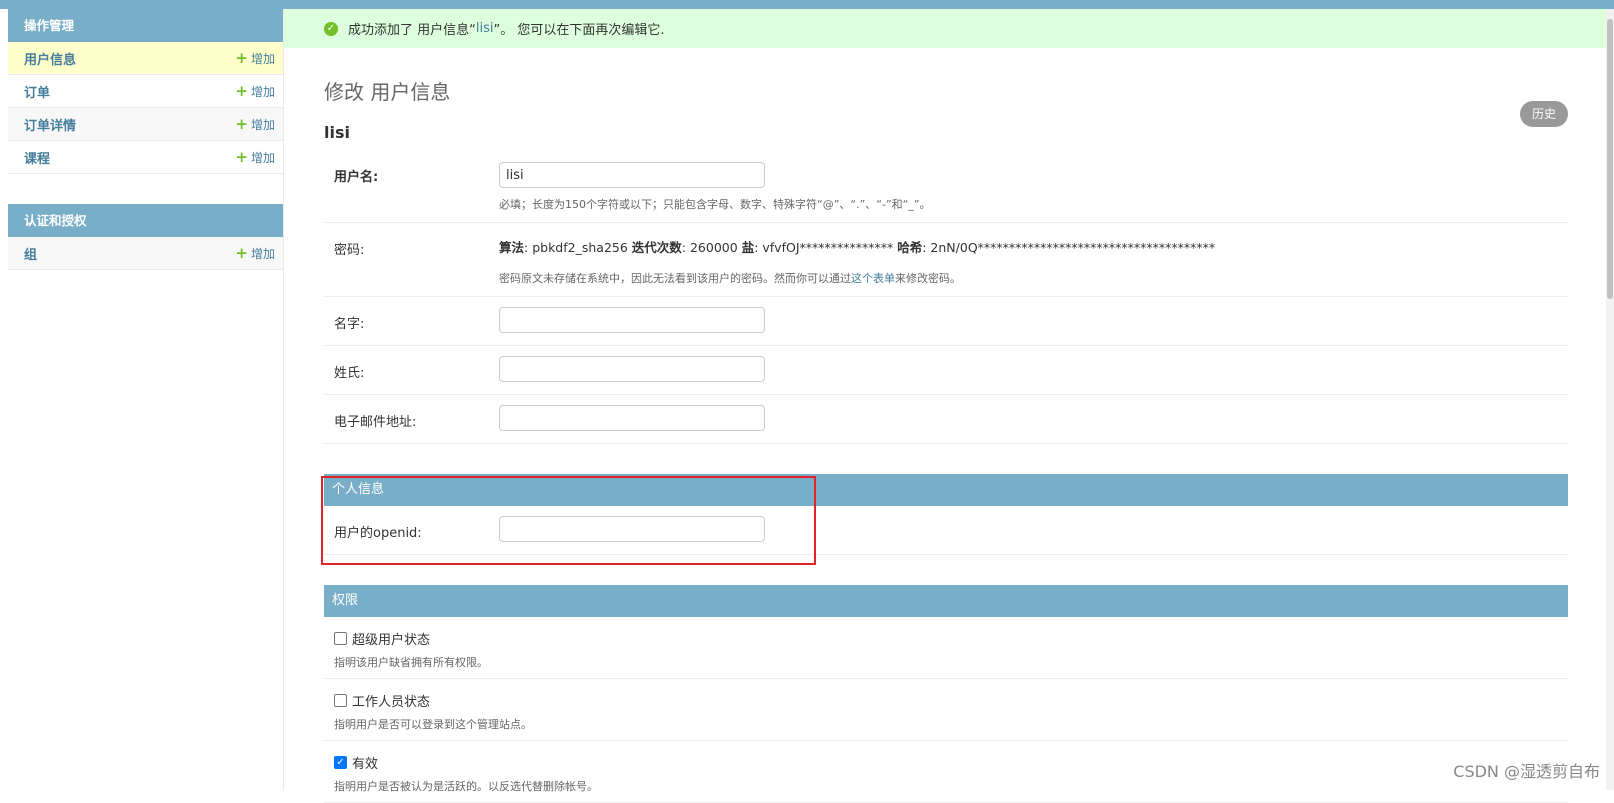  Describe the element at coordinates (340, 700) in the screenshot. I see `staff-checkbox` at that location.